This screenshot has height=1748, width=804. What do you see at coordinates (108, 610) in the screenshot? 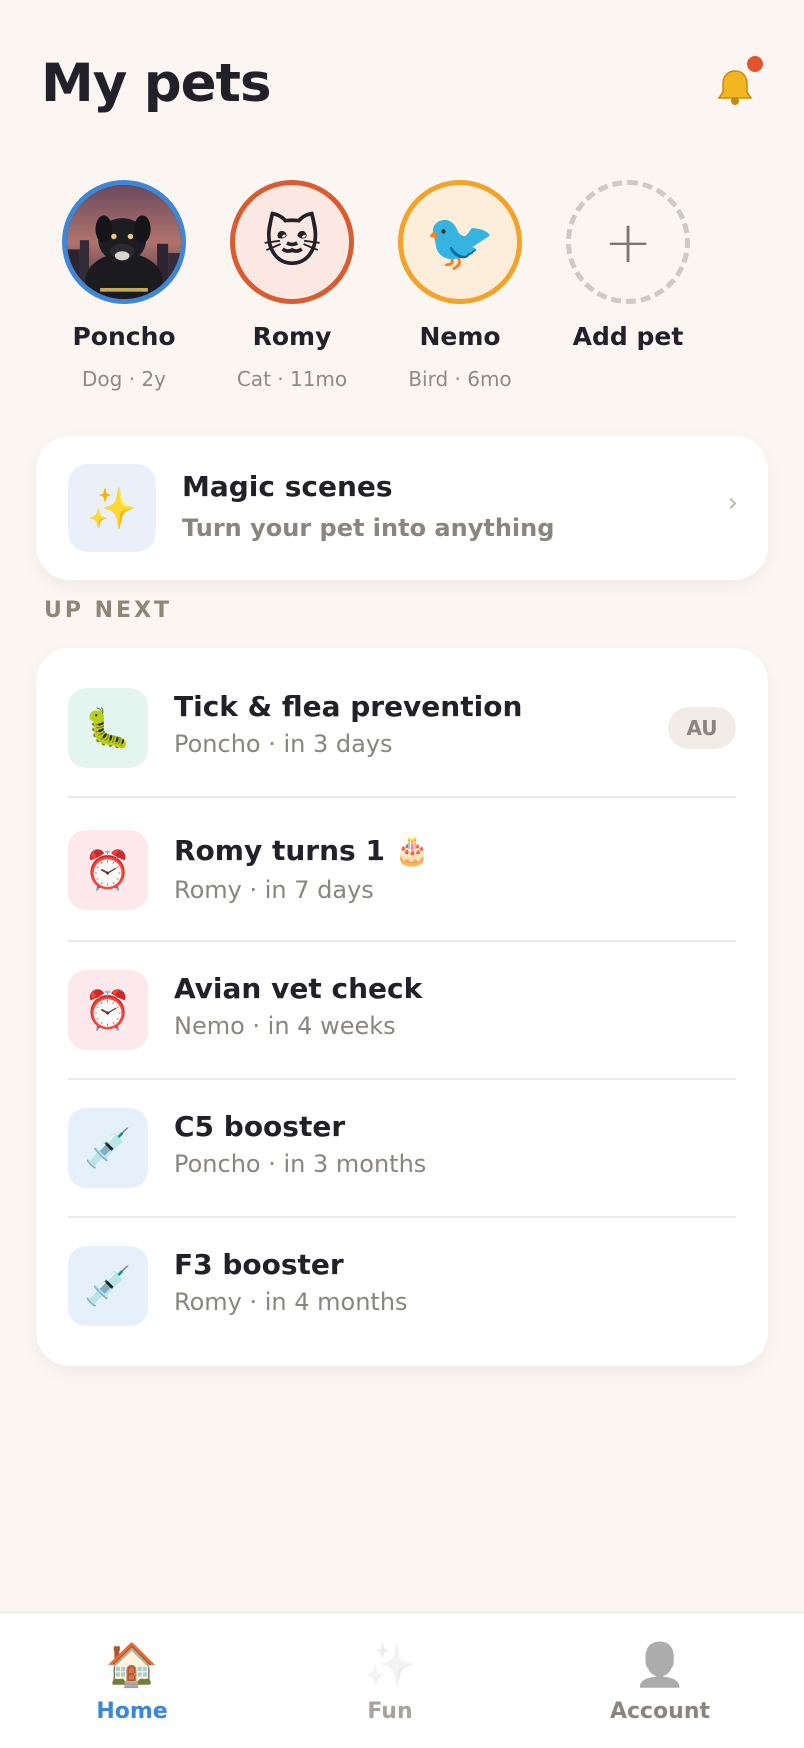
I see `section-label-up-next: UP NEXT` at bounding box center [108, 610].